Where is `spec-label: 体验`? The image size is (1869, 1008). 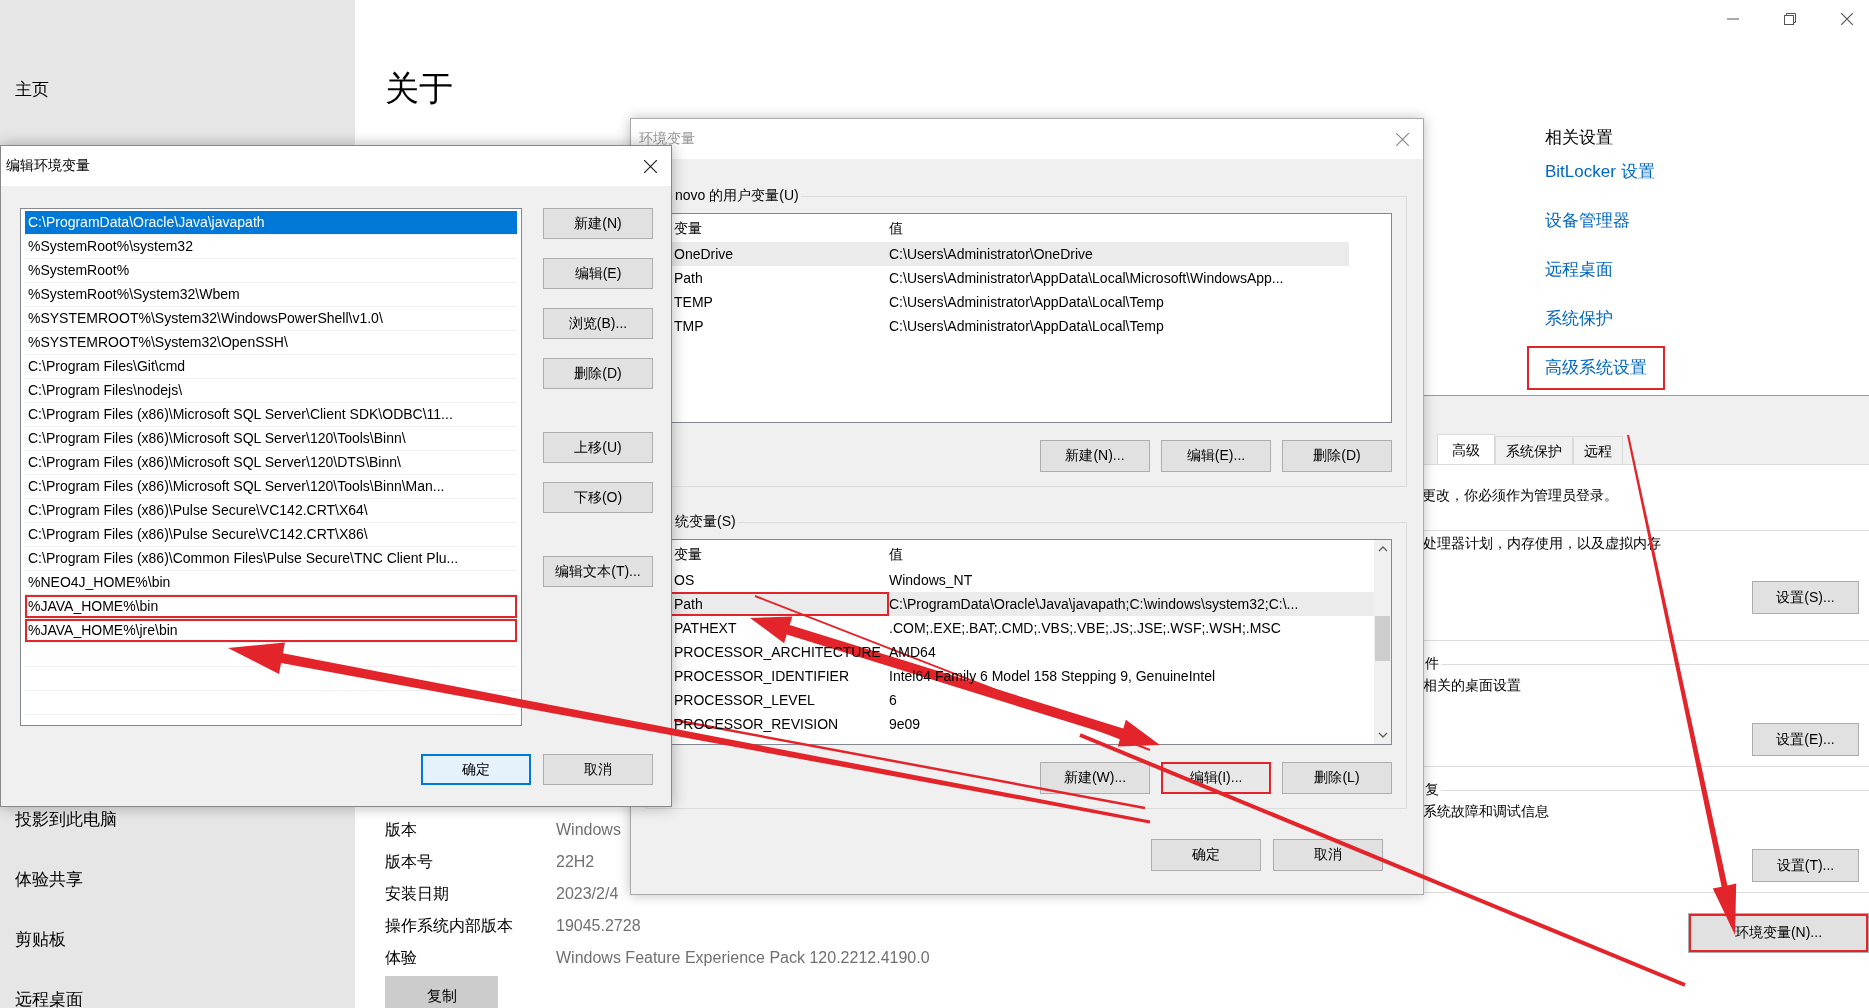 spec-label: 体验 is located at coordinates (401, 958).